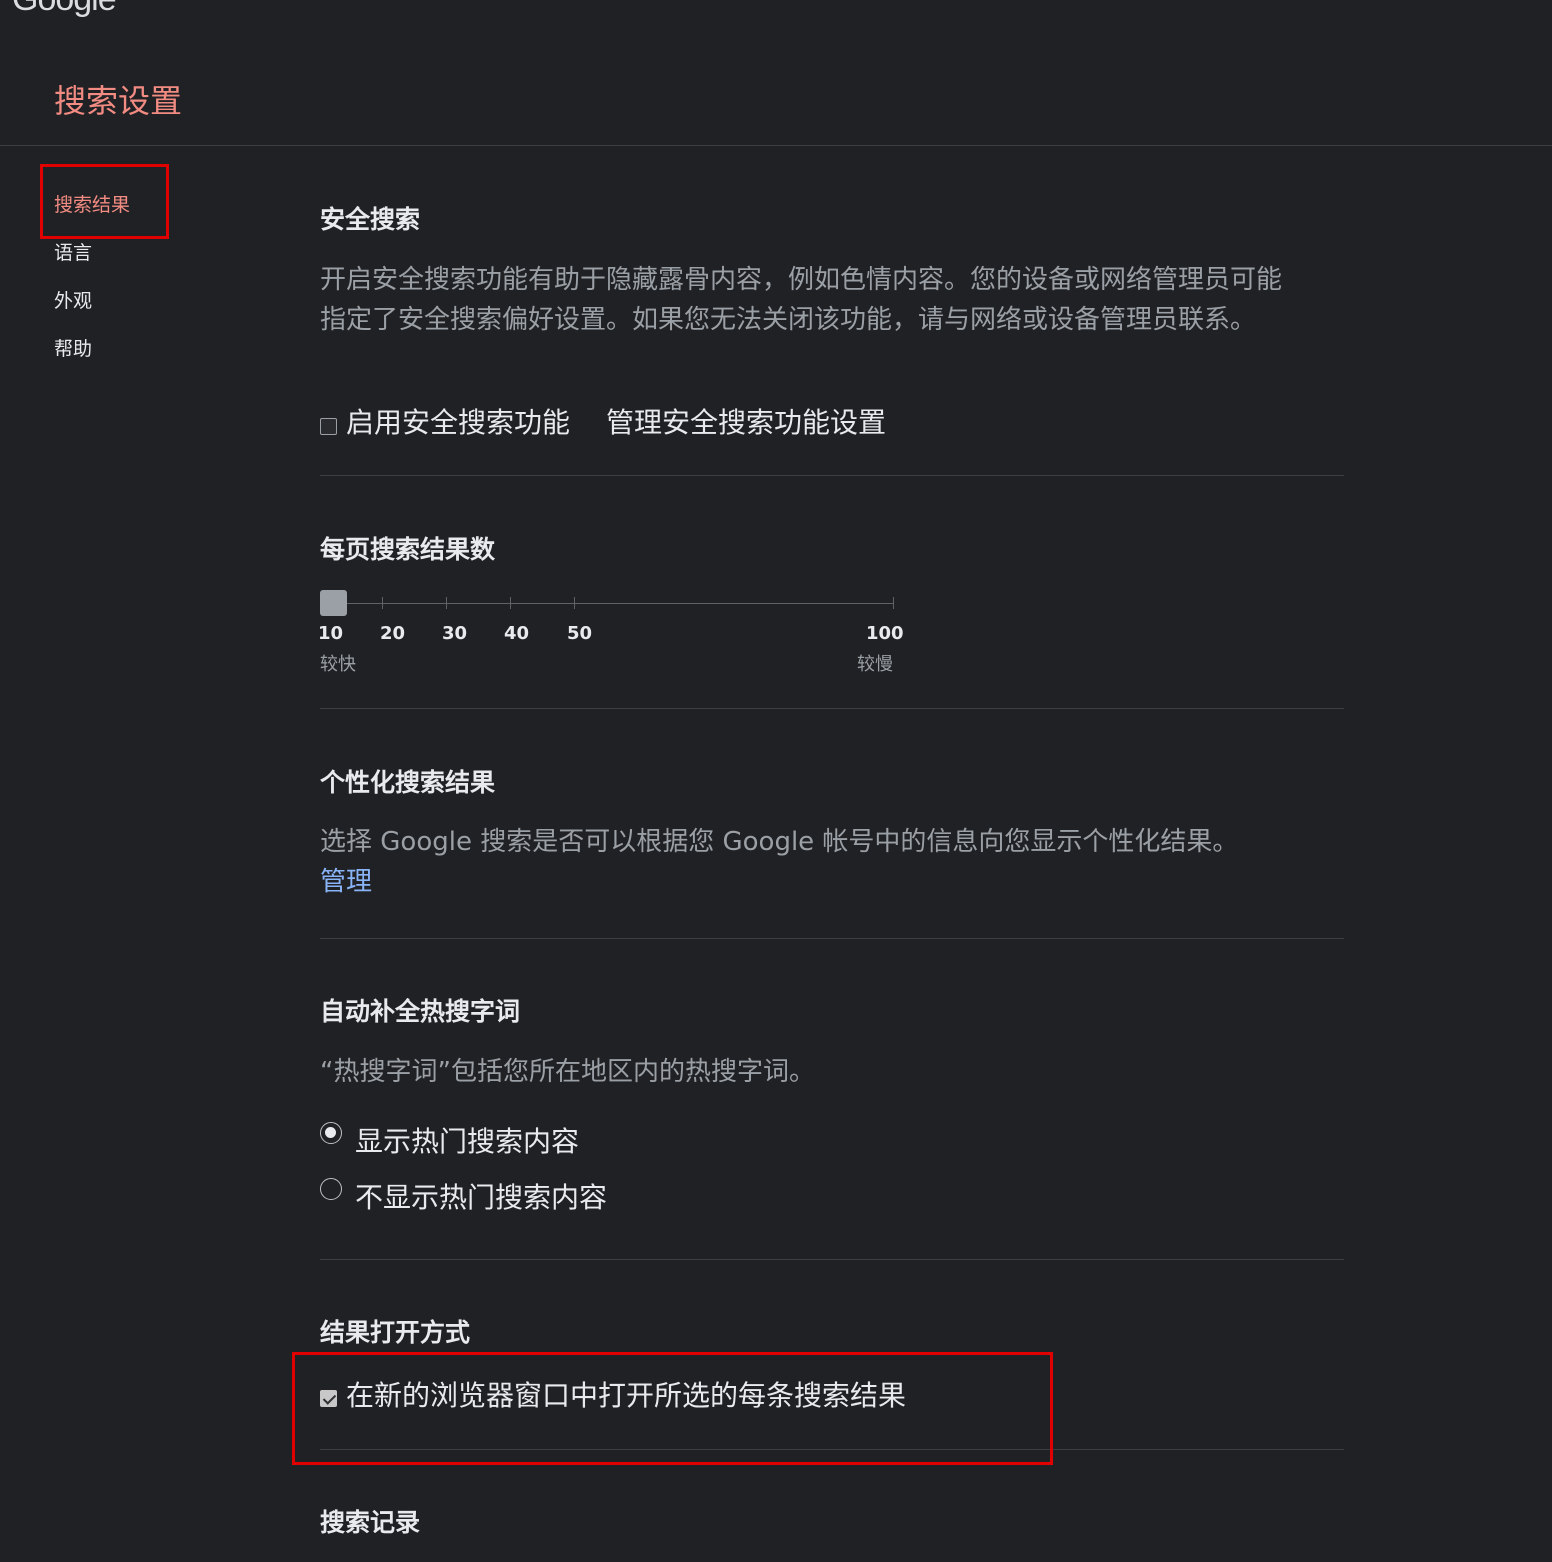 This screenshot has width=1552, height=1562. Describe the element at coordinates (517, 633) in the screenshot. I see `tick-label-40: 40` at that location.